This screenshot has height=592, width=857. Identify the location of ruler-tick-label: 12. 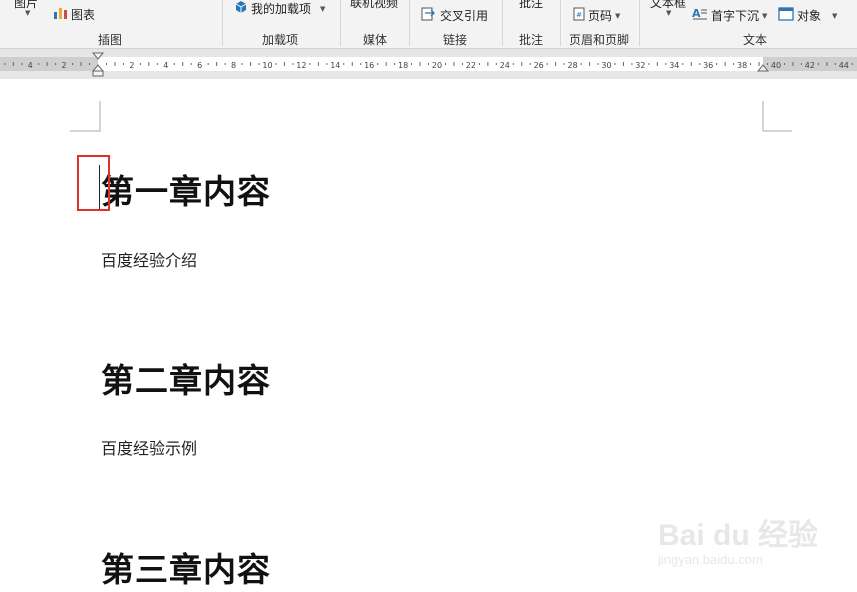
(301, 65).